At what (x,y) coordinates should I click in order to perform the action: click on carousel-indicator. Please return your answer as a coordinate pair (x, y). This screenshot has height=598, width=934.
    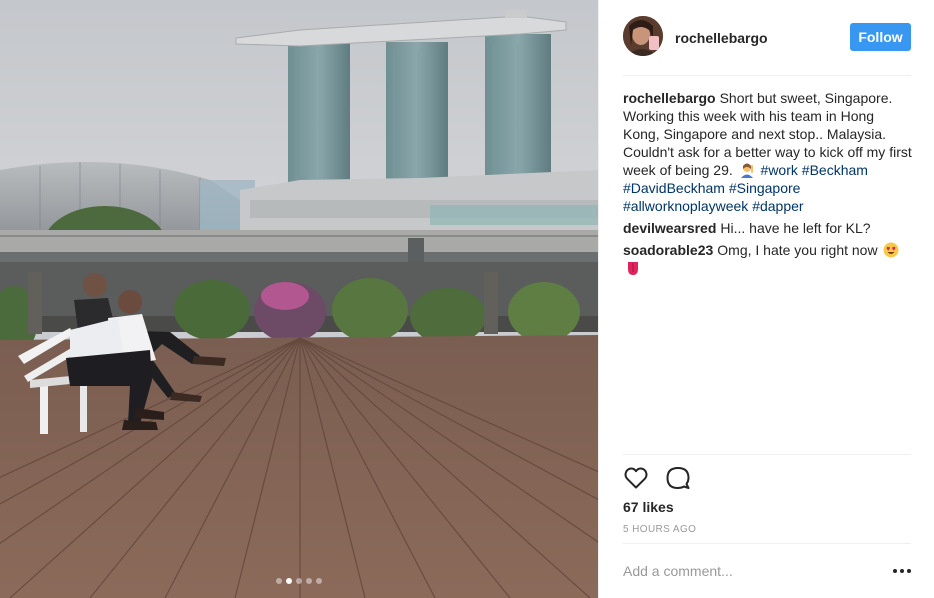
    Looking at the image, I should click on (299, 581).